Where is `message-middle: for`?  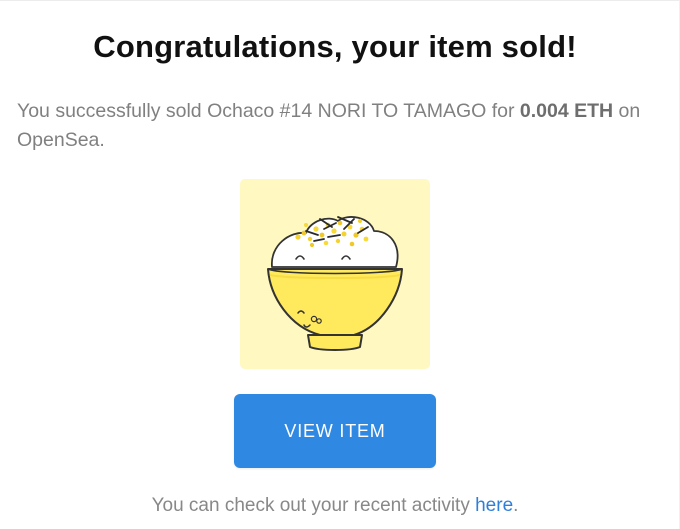
message-middle: for is located at coordinates (503, 111).